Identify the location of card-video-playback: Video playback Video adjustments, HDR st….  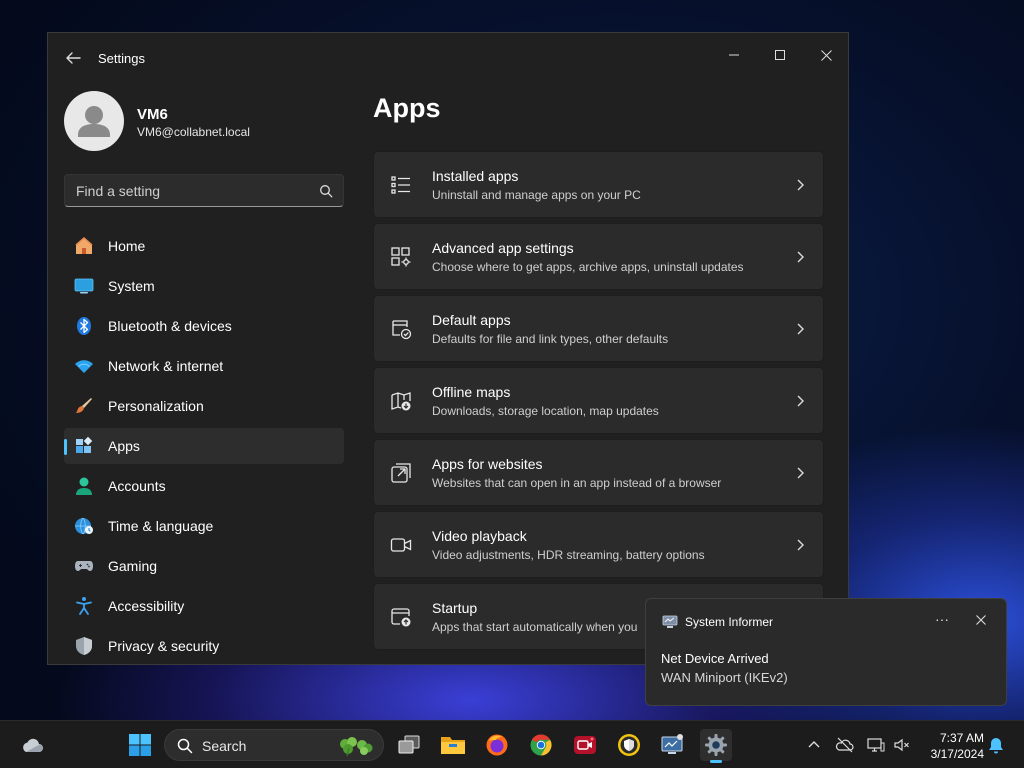
(598, 544).